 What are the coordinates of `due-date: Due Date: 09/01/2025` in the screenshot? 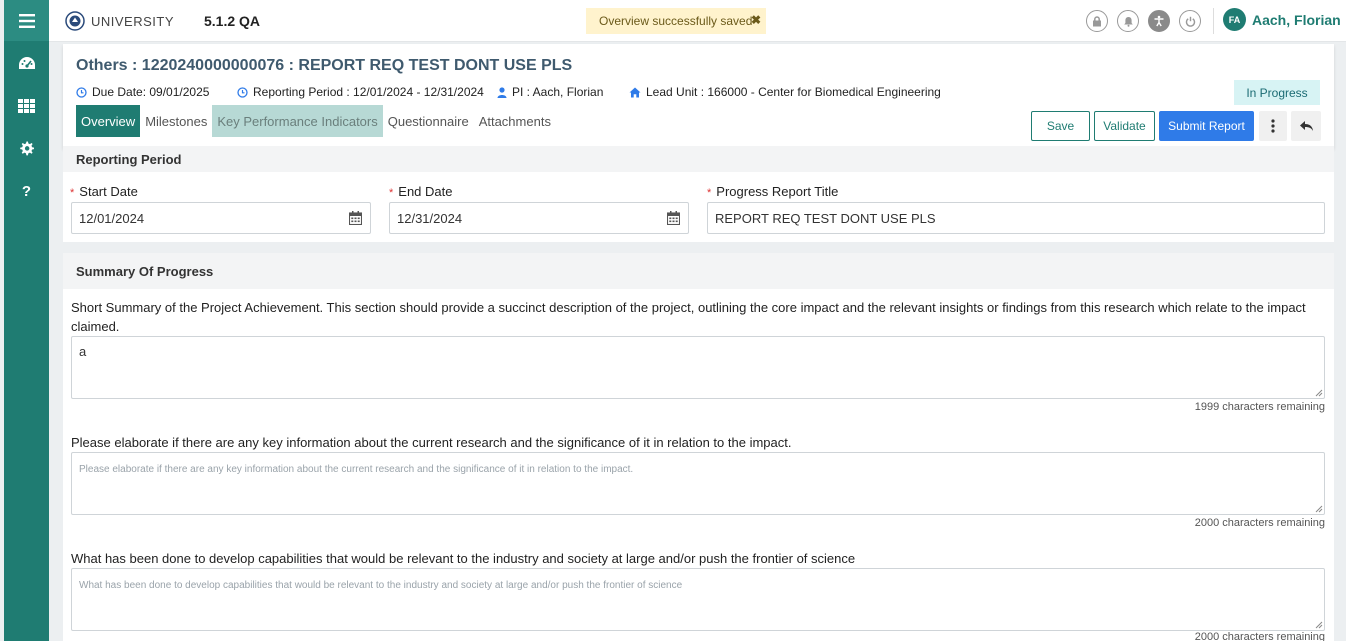 It's located at (142, 92).